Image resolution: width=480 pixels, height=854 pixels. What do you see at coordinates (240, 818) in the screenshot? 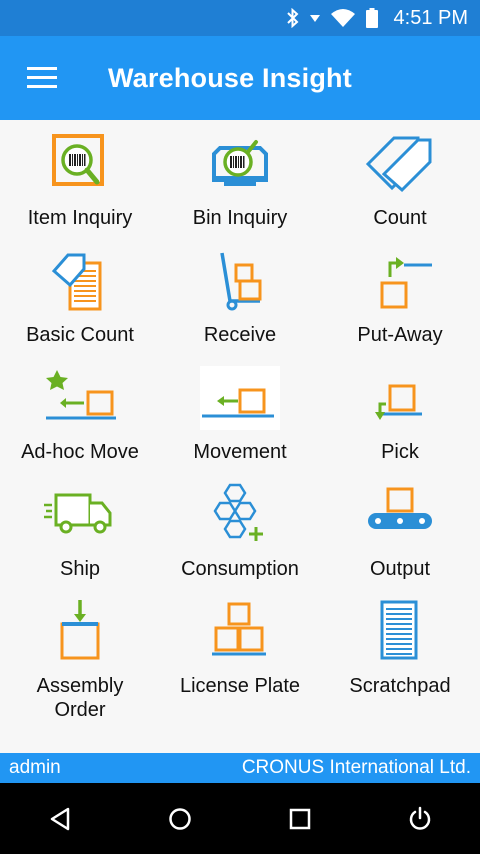
I see `android-nav-bar` at bounding box center [240, 818].